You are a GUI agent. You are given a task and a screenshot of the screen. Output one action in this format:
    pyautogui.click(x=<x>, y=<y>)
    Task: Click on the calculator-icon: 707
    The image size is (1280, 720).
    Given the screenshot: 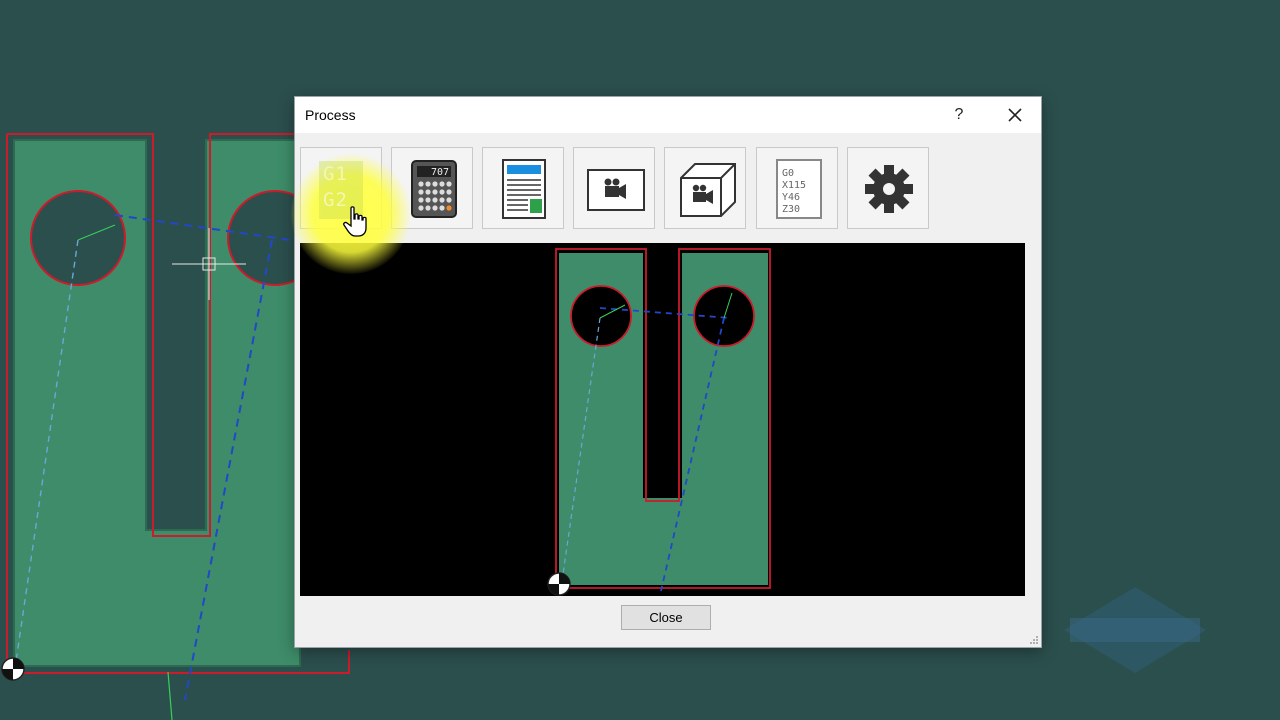 What is the action you would take?
    pyautogui.click(x=434, y=189)
    